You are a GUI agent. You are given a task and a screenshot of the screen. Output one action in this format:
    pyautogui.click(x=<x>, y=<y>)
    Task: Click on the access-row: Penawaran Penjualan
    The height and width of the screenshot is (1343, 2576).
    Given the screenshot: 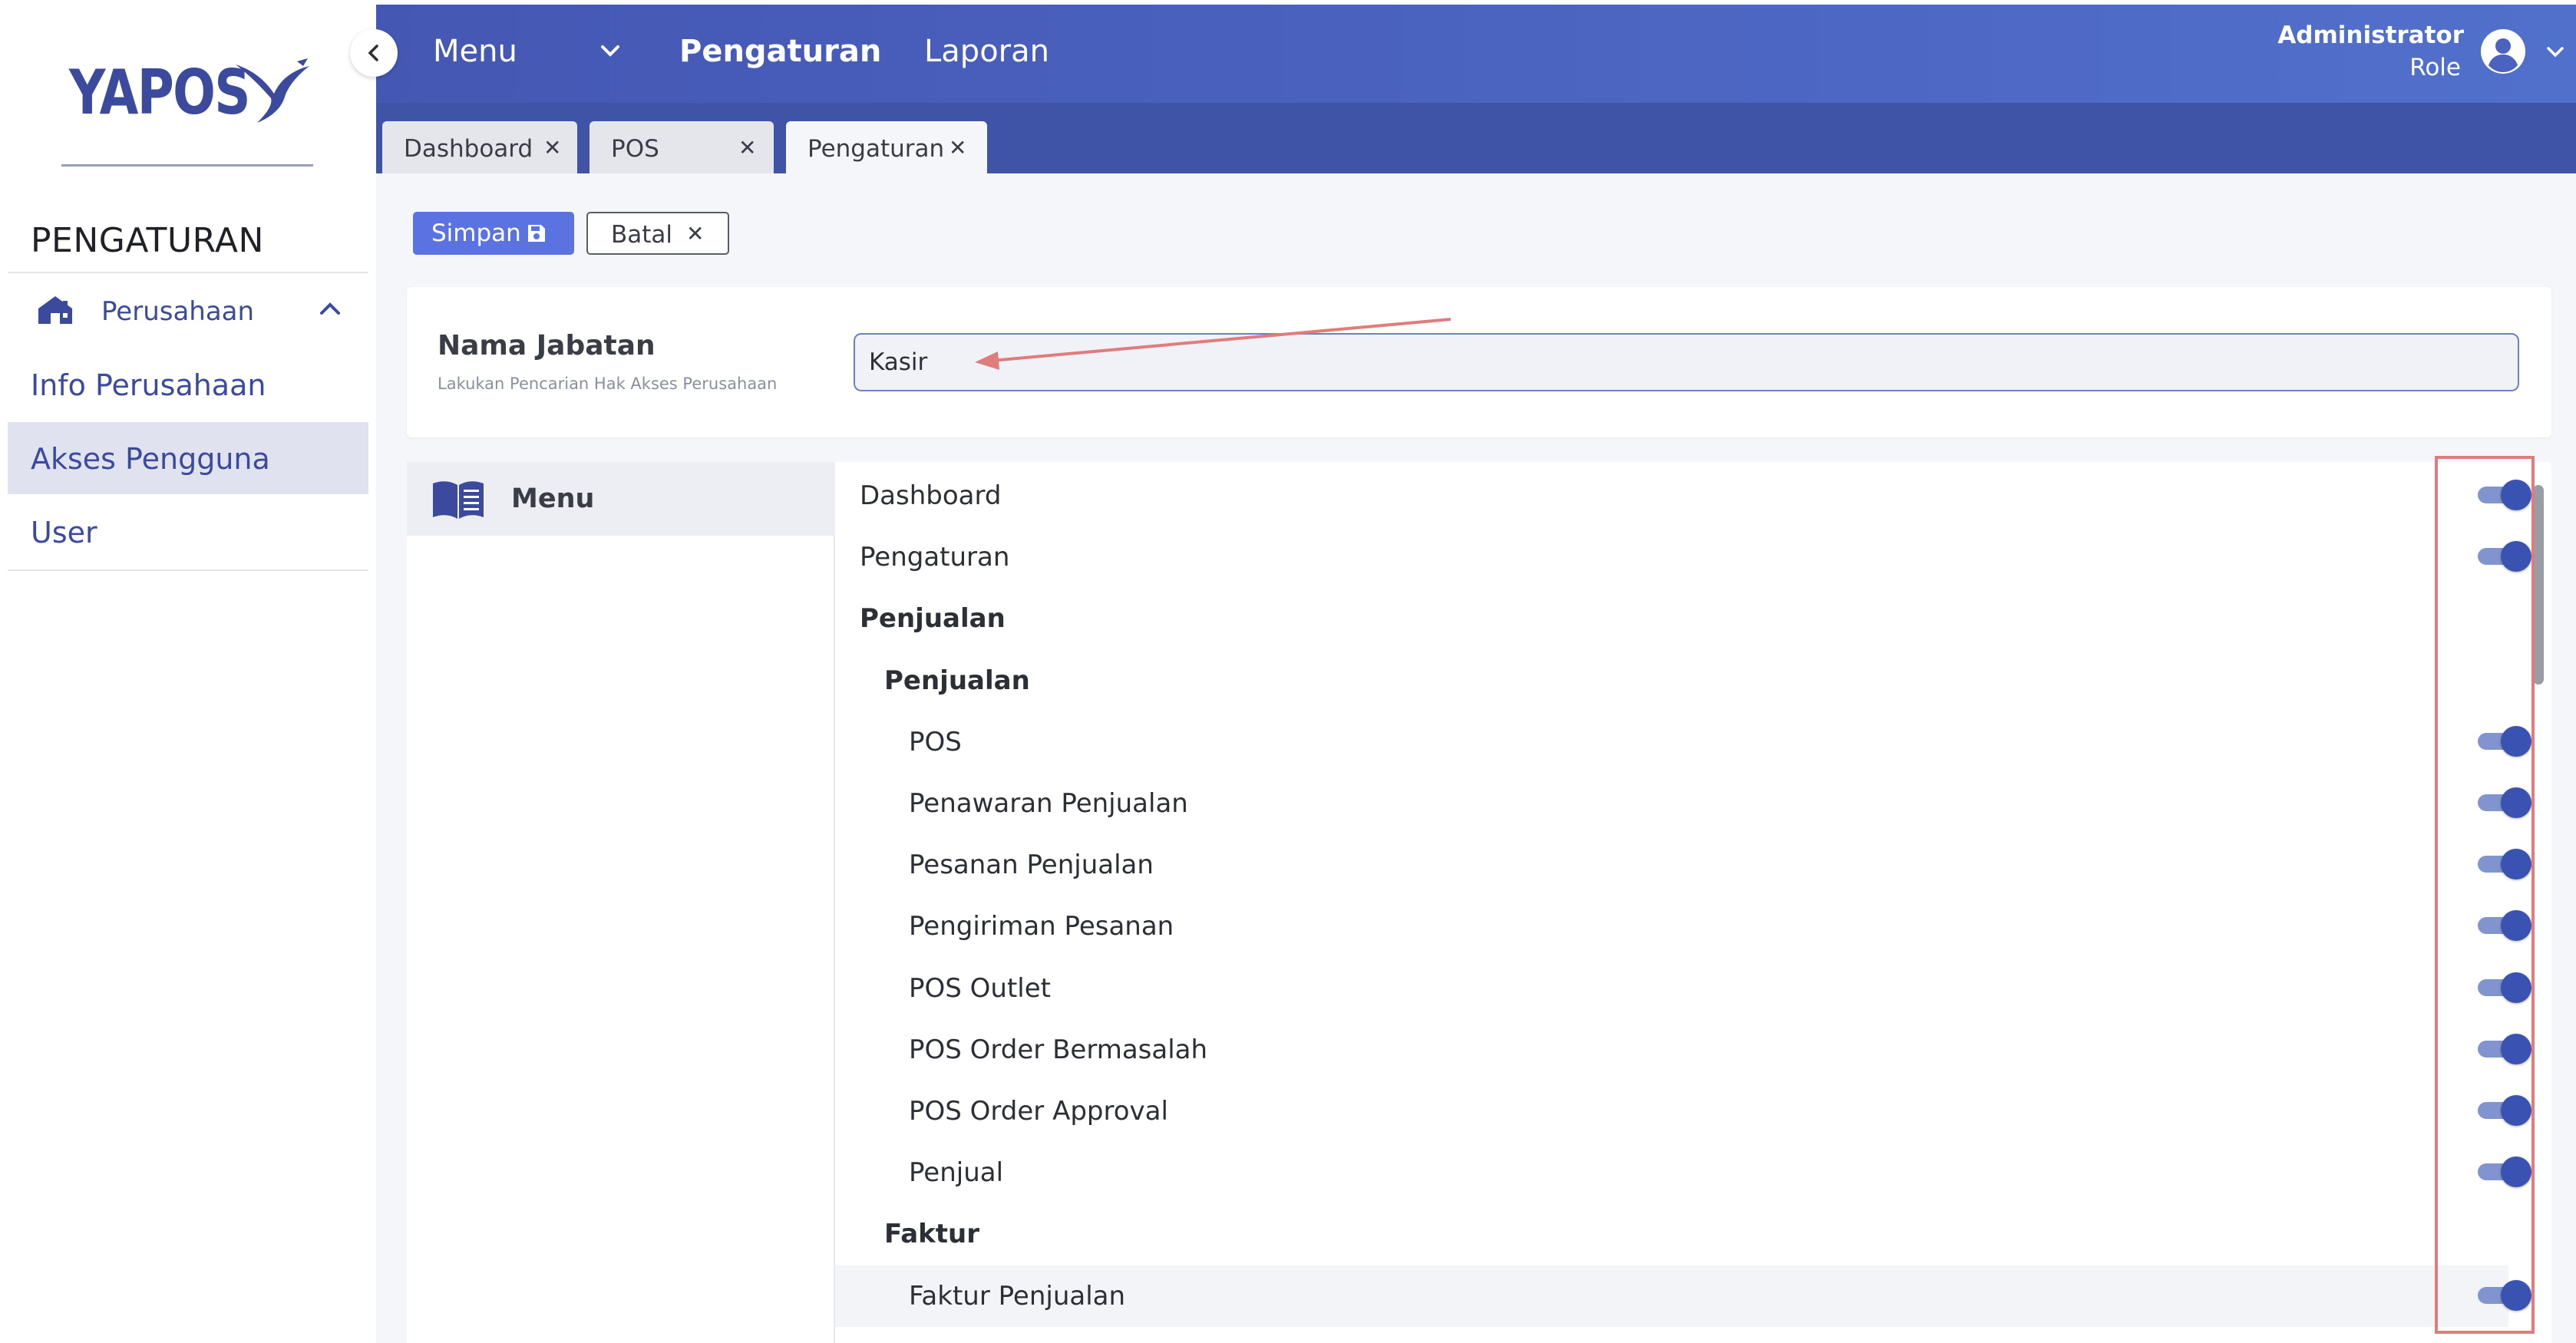 What is the action you would take?
    pyautogui.click(x=1683, y=804)
    